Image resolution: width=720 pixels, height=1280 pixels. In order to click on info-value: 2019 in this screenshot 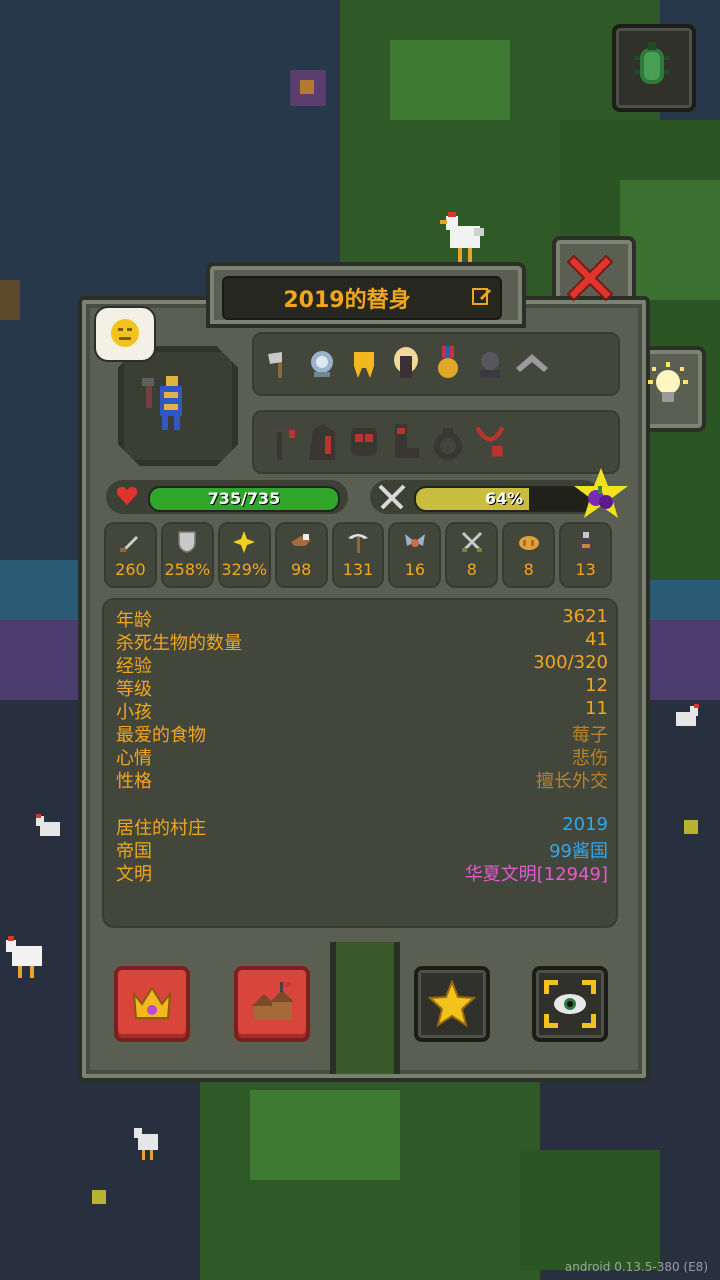, I will do `click(585, 824)`.